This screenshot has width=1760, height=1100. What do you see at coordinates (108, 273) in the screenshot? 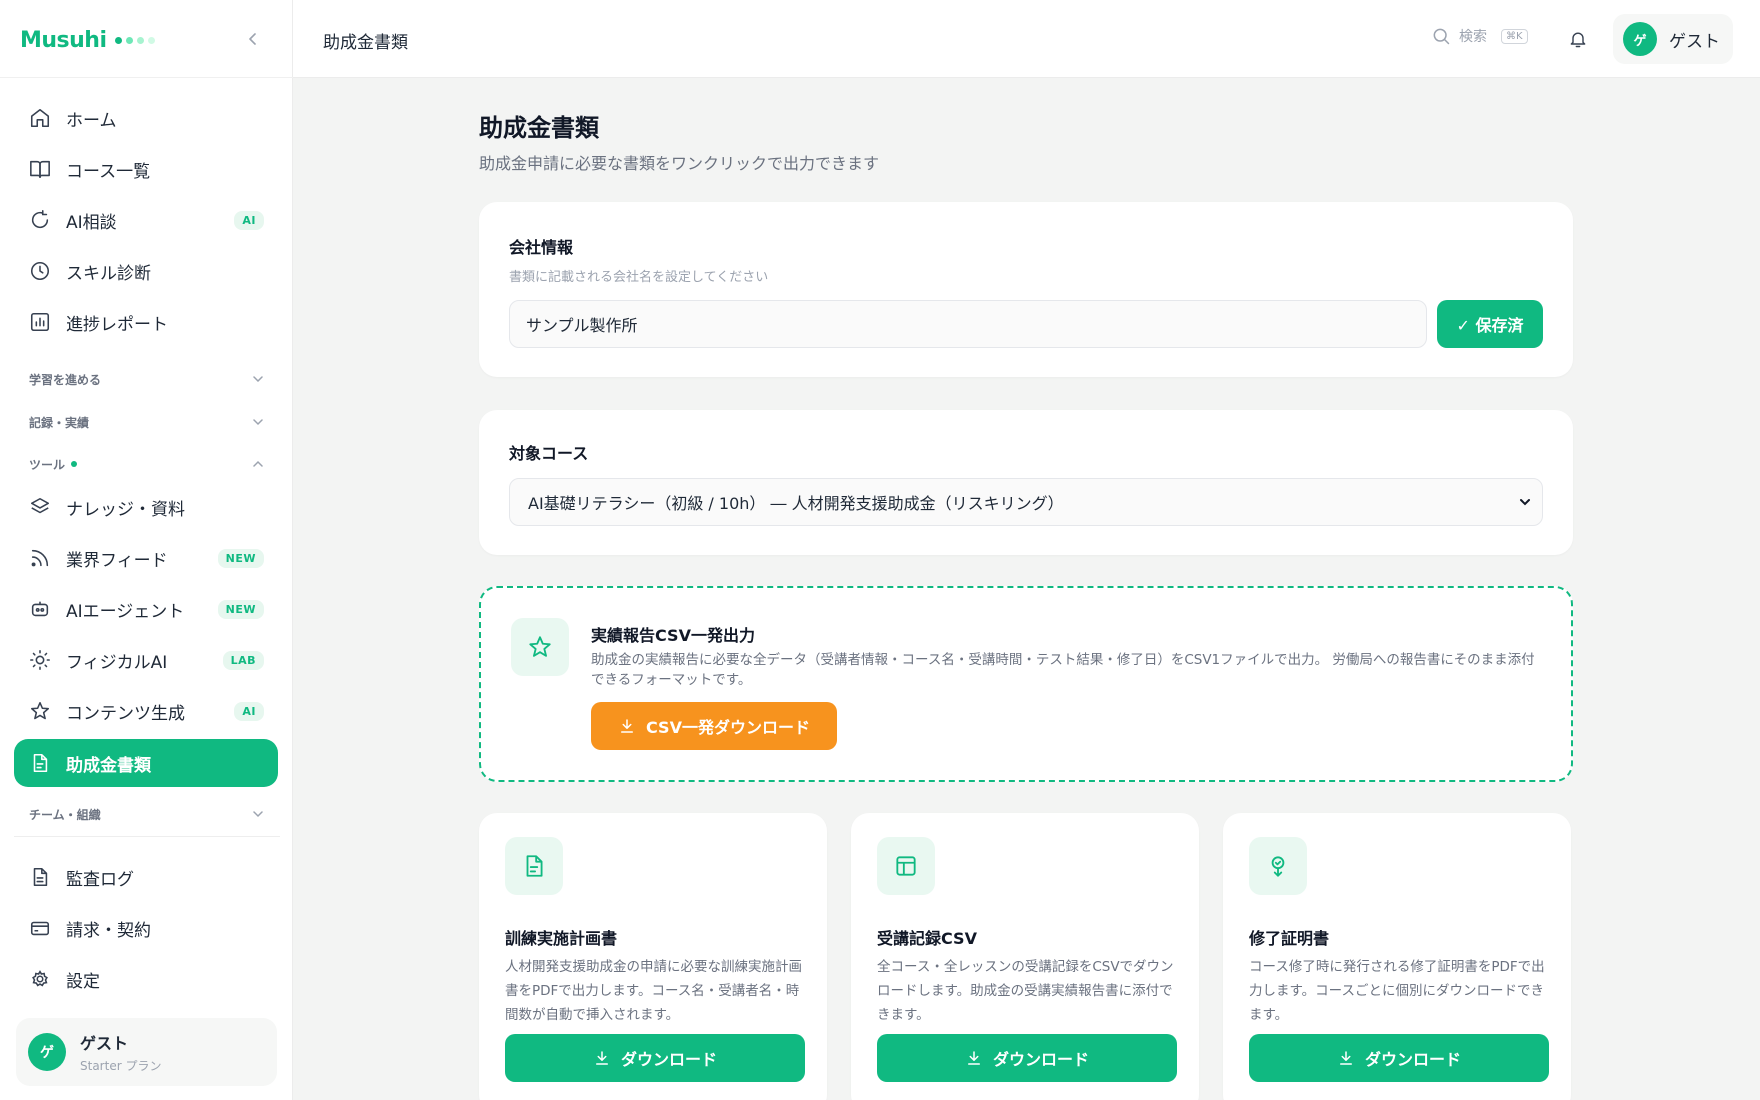
I see `sidebar-item-label: スキル診断` at bounding box center [108, 273].